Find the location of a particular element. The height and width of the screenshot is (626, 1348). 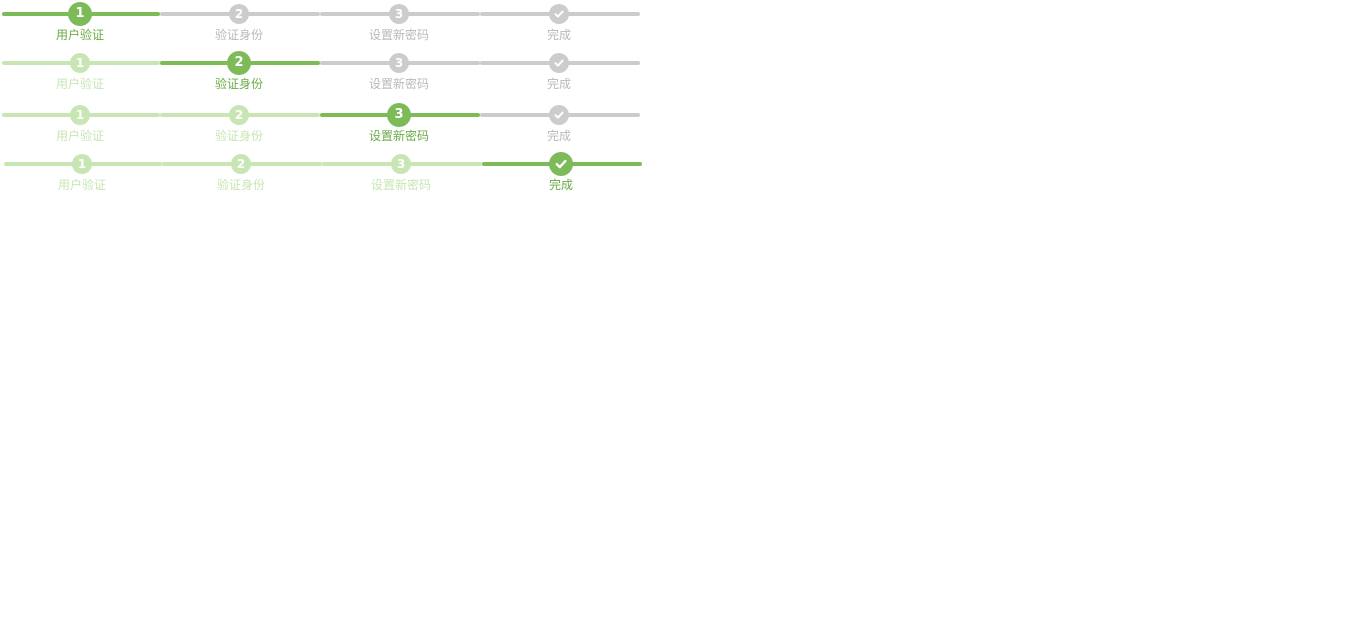

stepper-2: 1 用户验证 2 验证身份 3 设置新密码 完成 is located at coordinates (321, 70).